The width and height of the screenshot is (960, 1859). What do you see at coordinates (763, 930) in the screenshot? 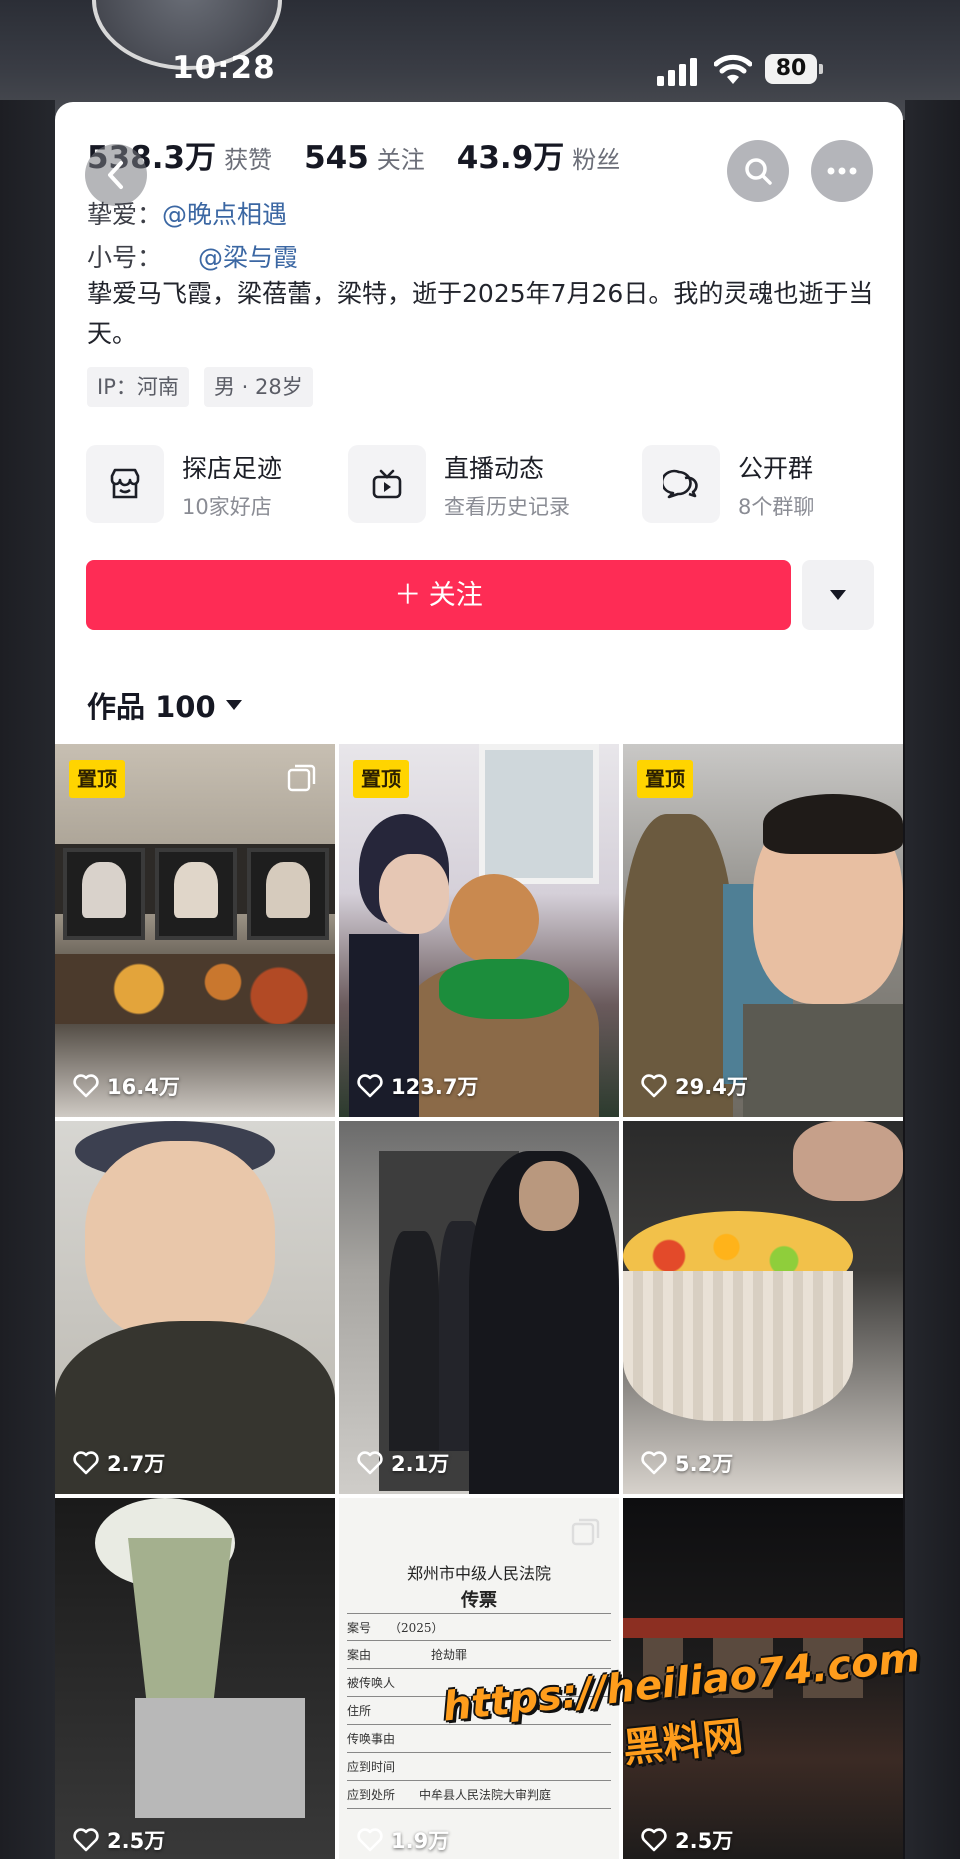
I see `video-tile: 置顶 29.4万` at bounding box center [763, 930].